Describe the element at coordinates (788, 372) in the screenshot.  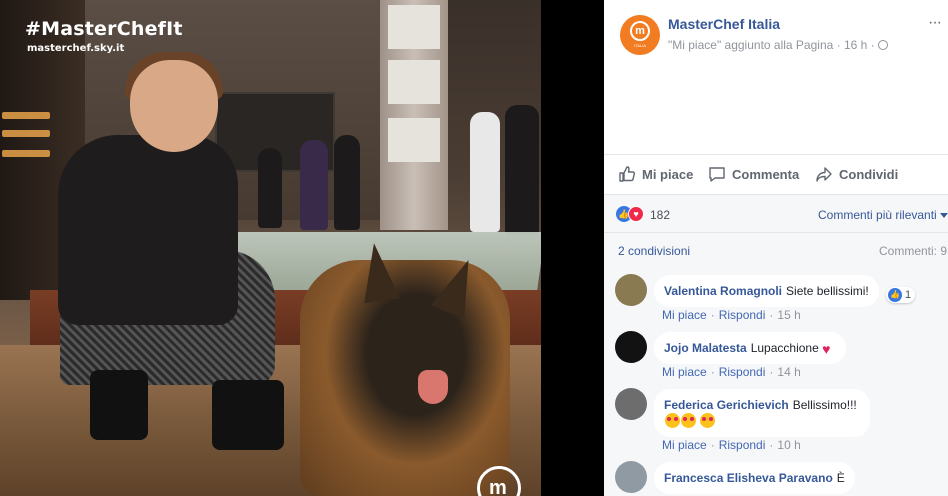
I see `comment-time: 14 h` at that location.